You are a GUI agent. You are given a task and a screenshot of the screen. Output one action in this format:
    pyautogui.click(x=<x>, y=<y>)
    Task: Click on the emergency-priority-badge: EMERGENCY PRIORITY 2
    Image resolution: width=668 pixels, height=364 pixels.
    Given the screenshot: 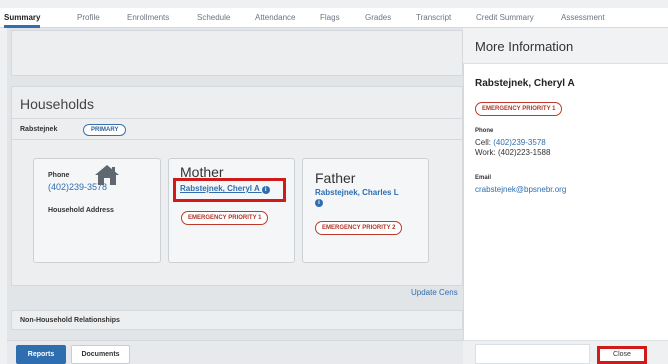 What is the action you would take?
    pyautogui.click(x=359, y=228)
    